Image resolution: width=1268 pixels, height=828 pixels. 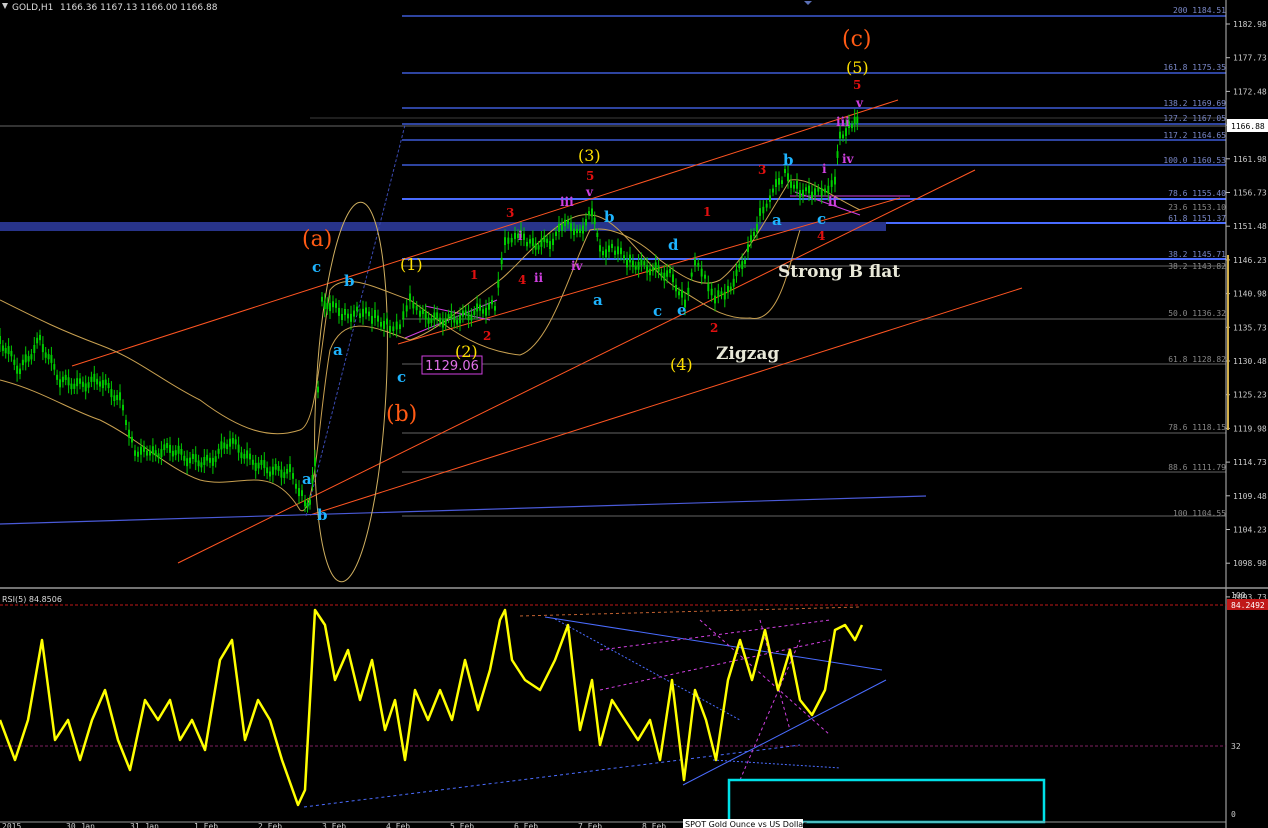 What do you see at coordinates (821, 219) in the screenshot?
I see `svg-text: c` at bounding box center [821, 219].